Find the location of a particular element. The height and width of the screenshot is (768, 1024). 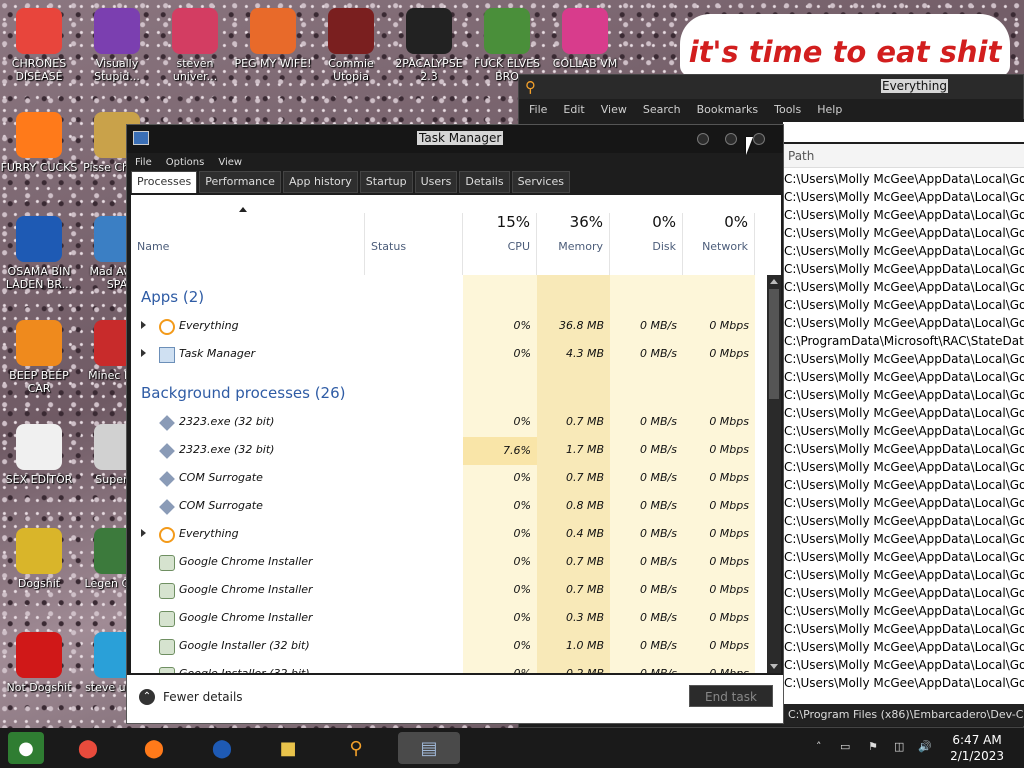

process-group-header: Apps (2) is located at coordinates (172, 297).